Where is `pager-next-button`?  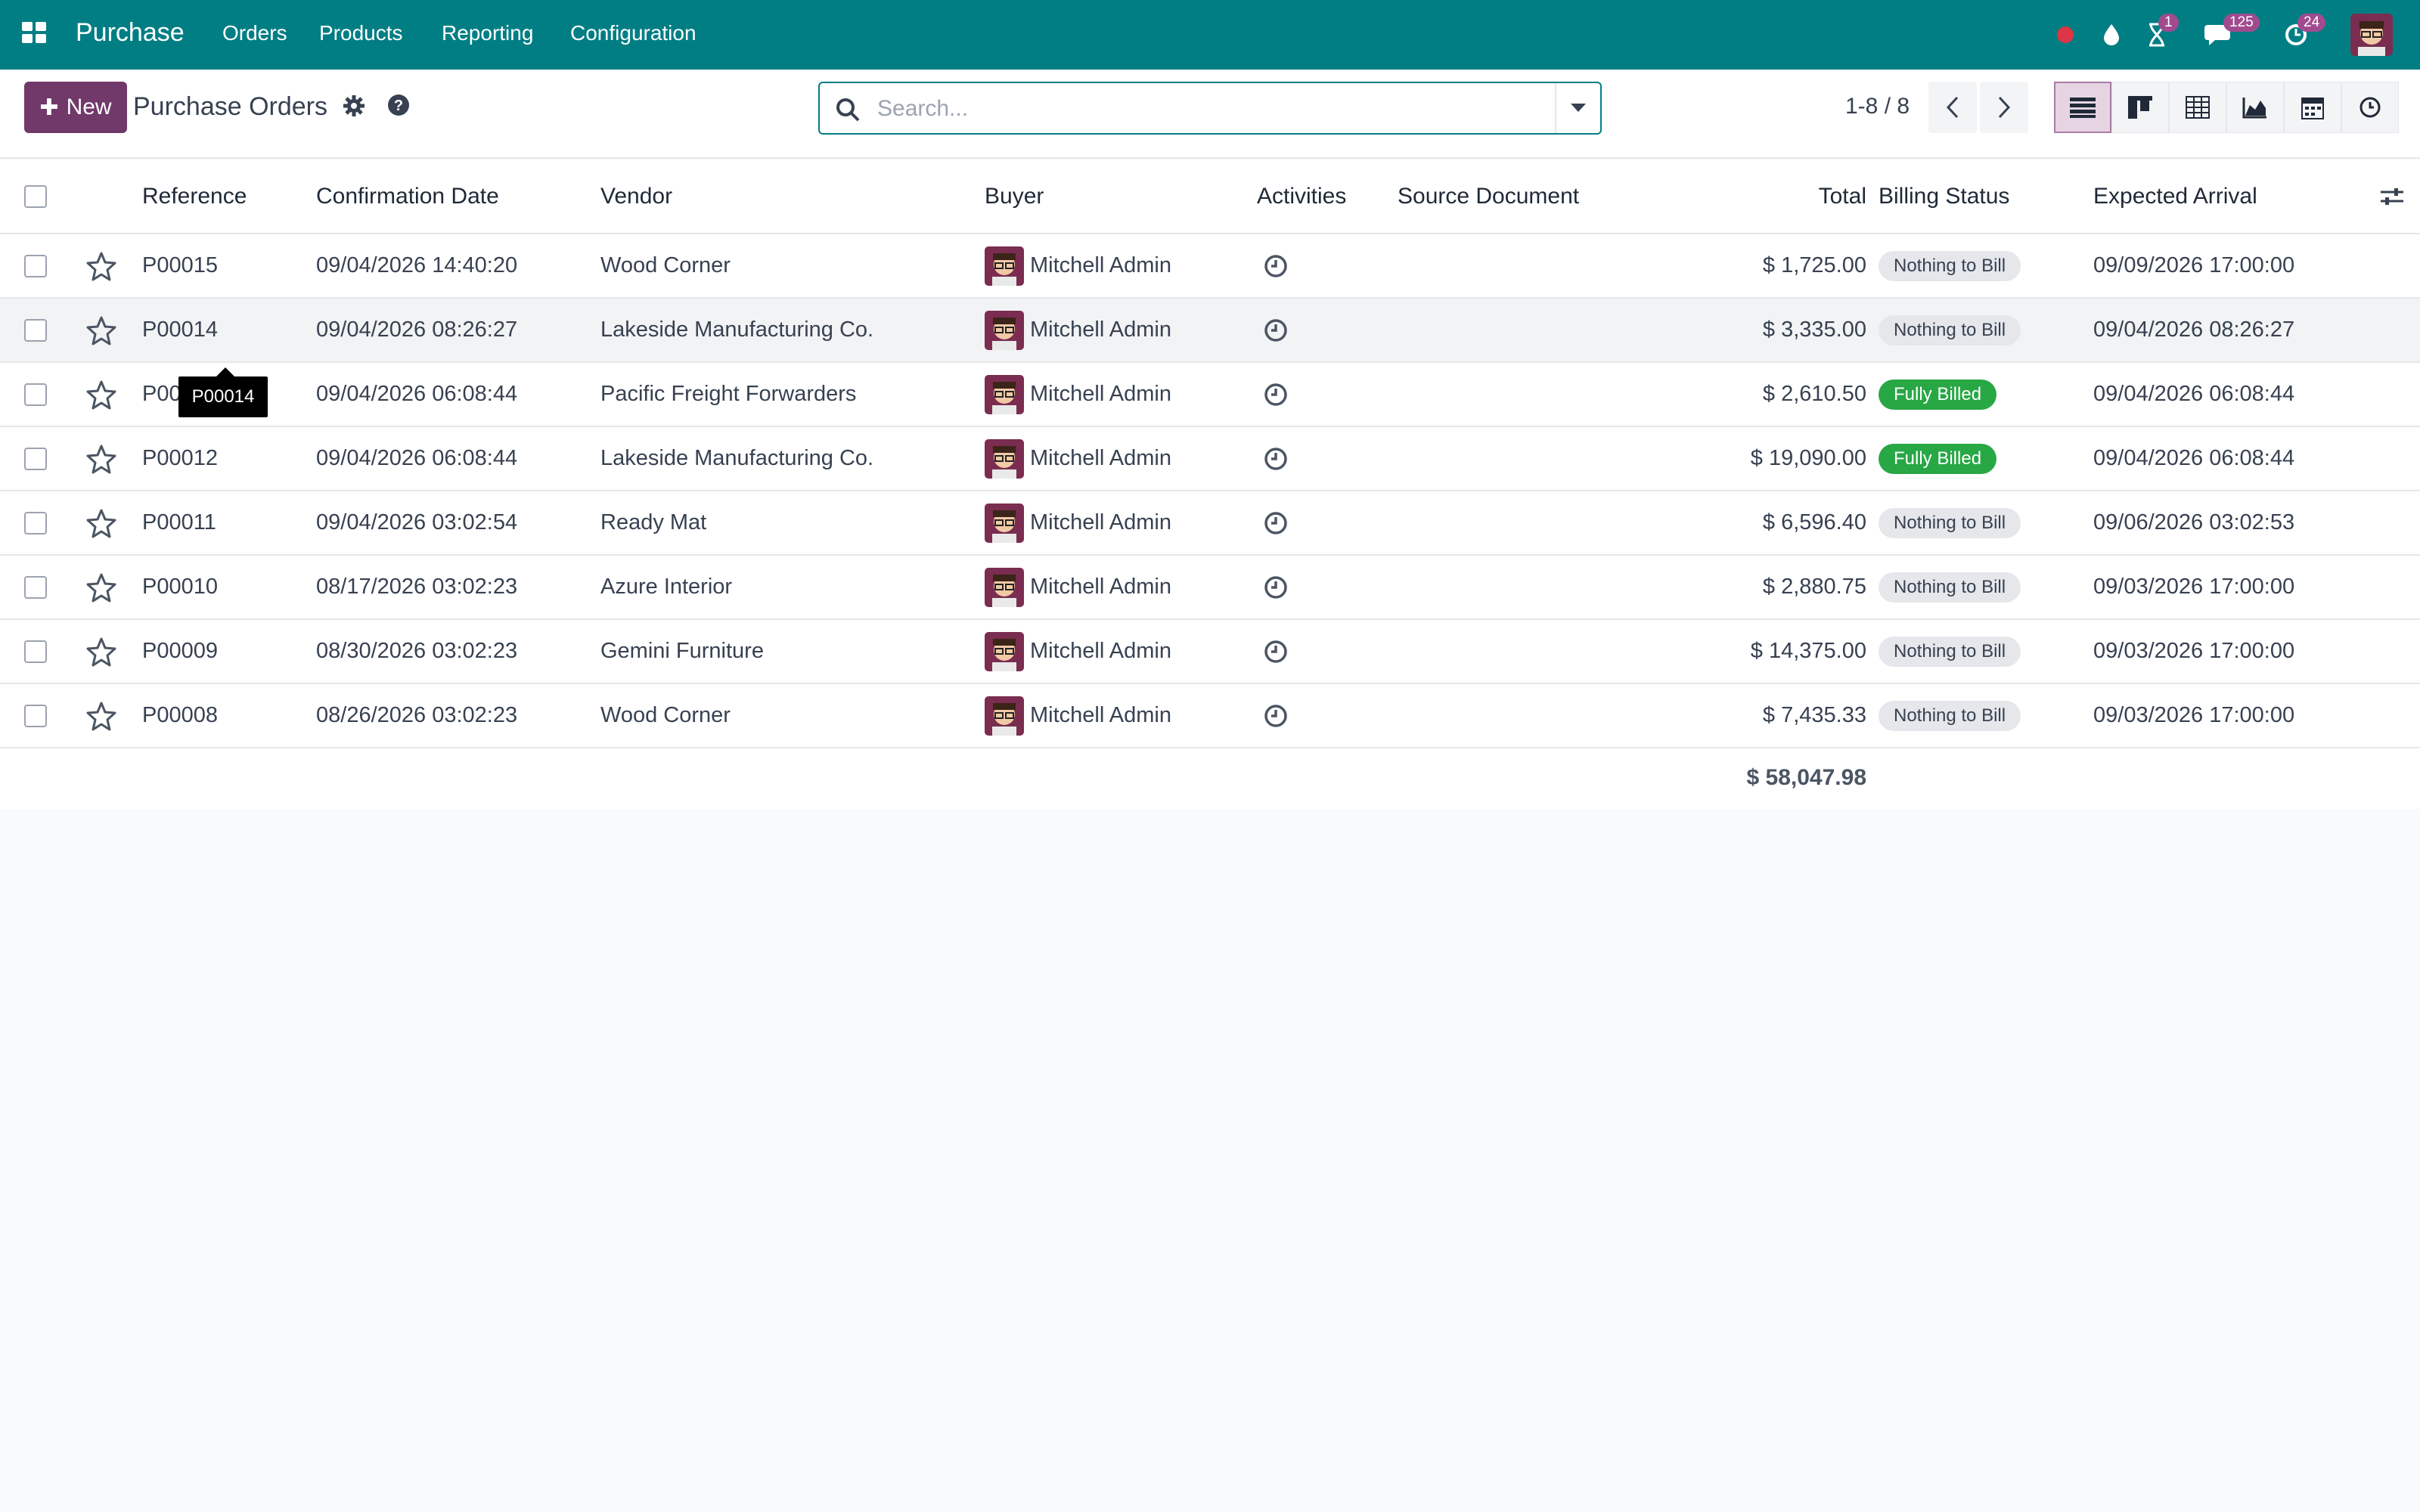
pager-next-button is located at coordinates (2004, 107).